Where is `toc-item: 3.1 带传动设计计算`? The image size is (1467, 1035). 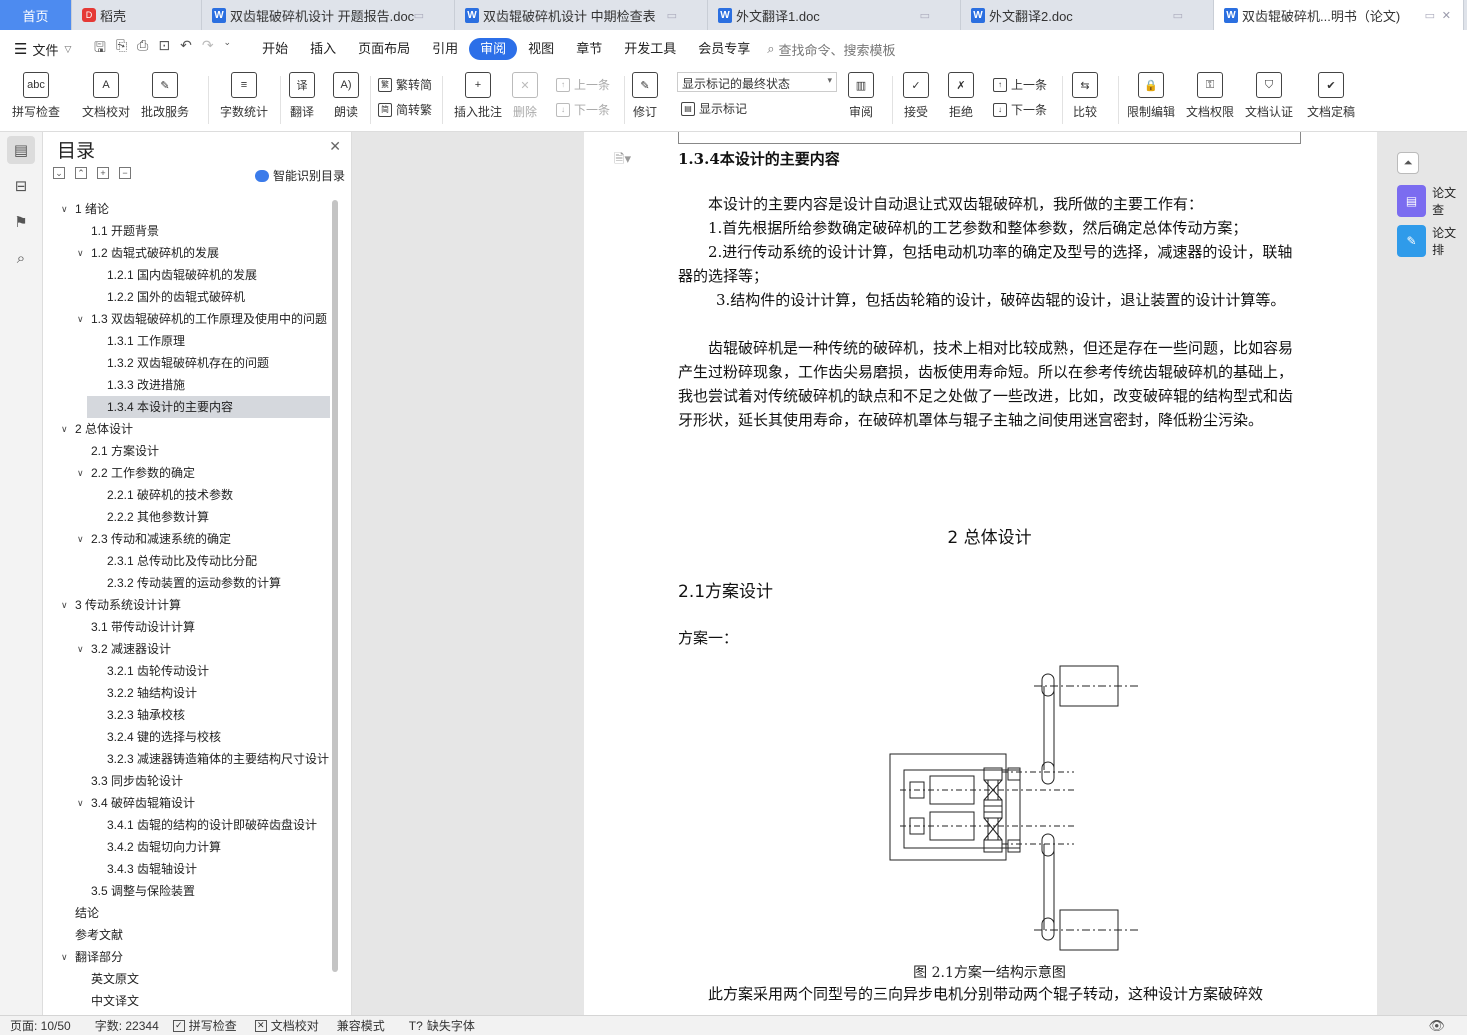 toc-item: 3.1 带传动设计计算 is located at coordinates (190, 627).